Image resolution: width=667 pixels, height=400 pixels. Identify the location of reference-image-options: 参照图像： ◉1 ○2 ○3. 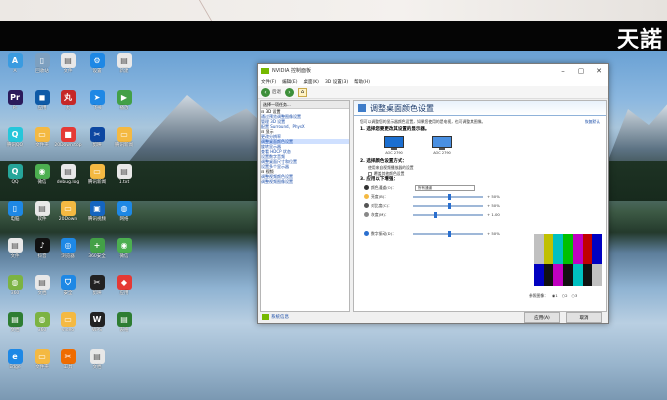
(553, 296).